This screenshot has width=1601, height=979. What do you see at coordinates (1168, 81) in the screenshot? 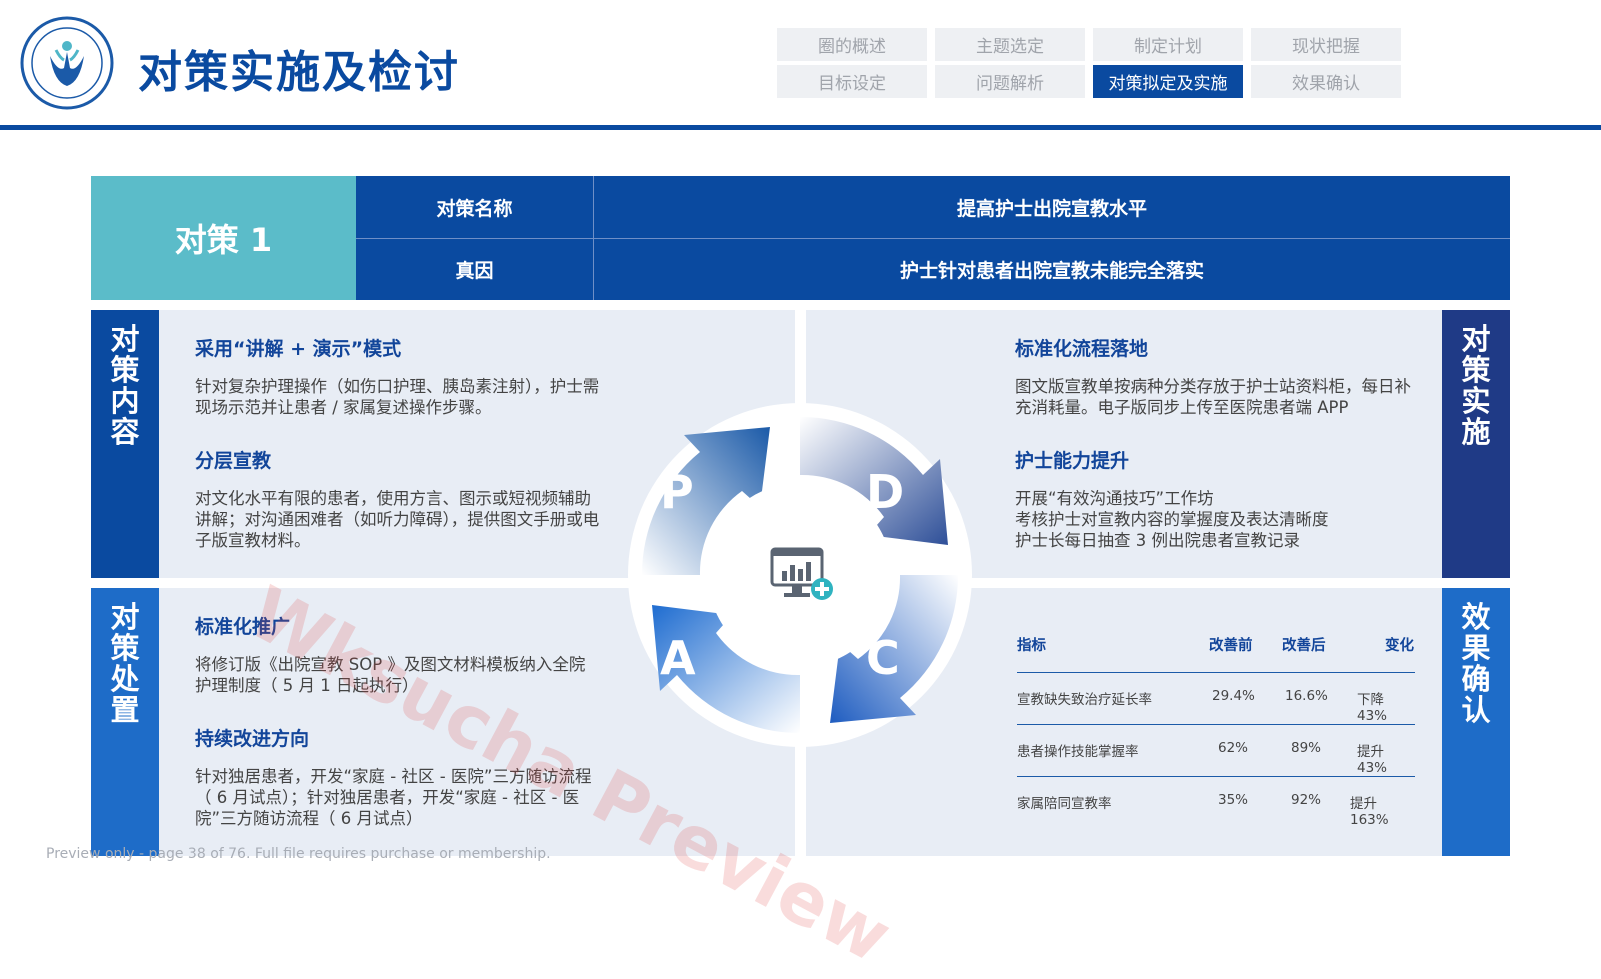
I see `nav-tab-countermeasure: 对策拟定及实施` at bounding box center [1168, 81].